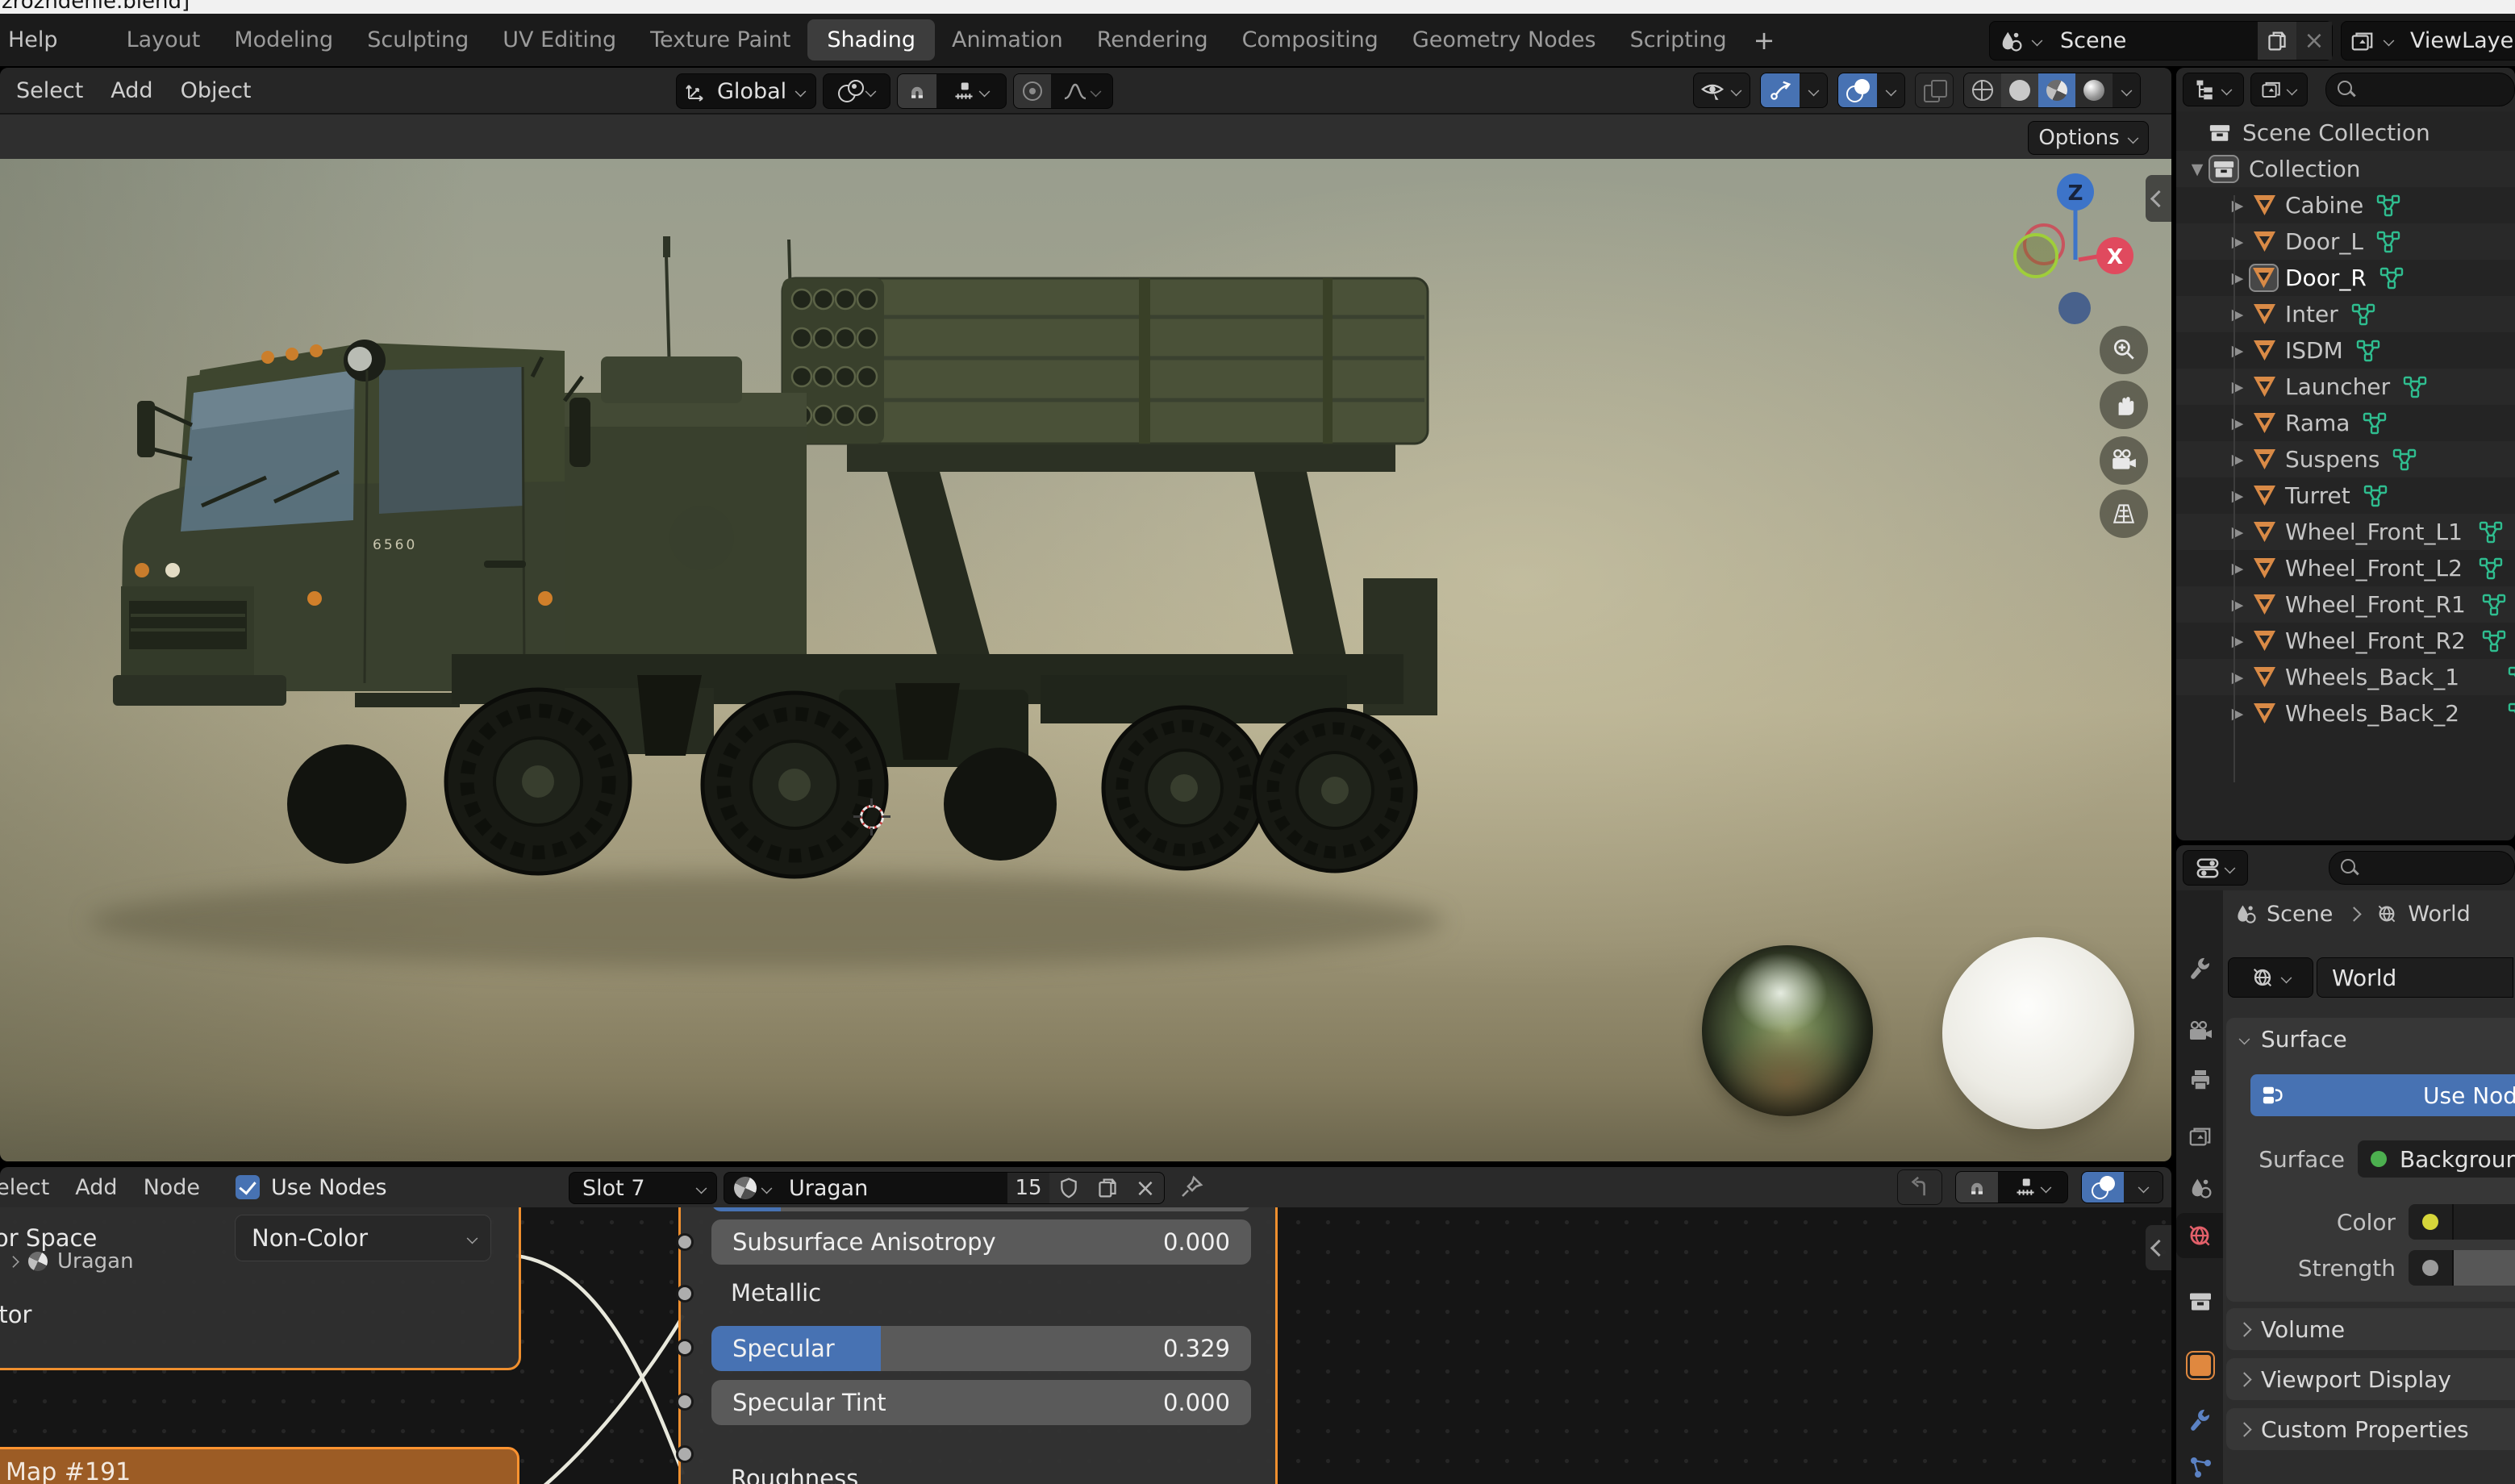 This screenshot has height=1484, width=2515. What do you see at coordinates (2356, 978) in the screenshot?
I see `world-name: World` at bounding box center [2356, 978].